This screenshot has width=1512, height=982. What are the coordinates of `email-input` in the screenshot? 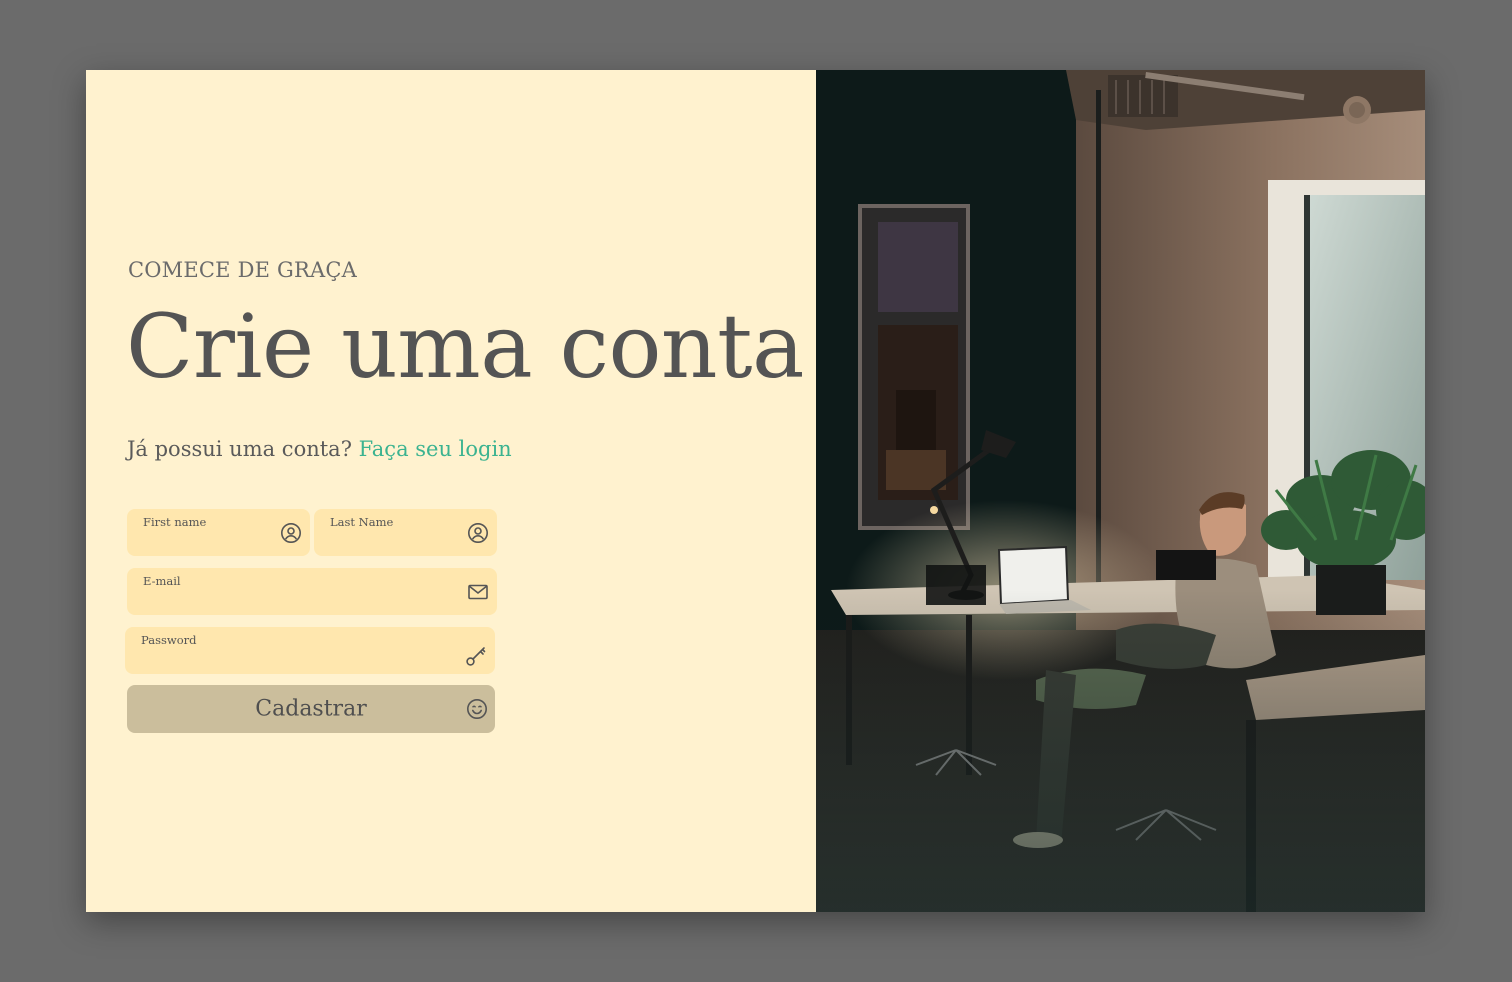 It's located at (299, 600).